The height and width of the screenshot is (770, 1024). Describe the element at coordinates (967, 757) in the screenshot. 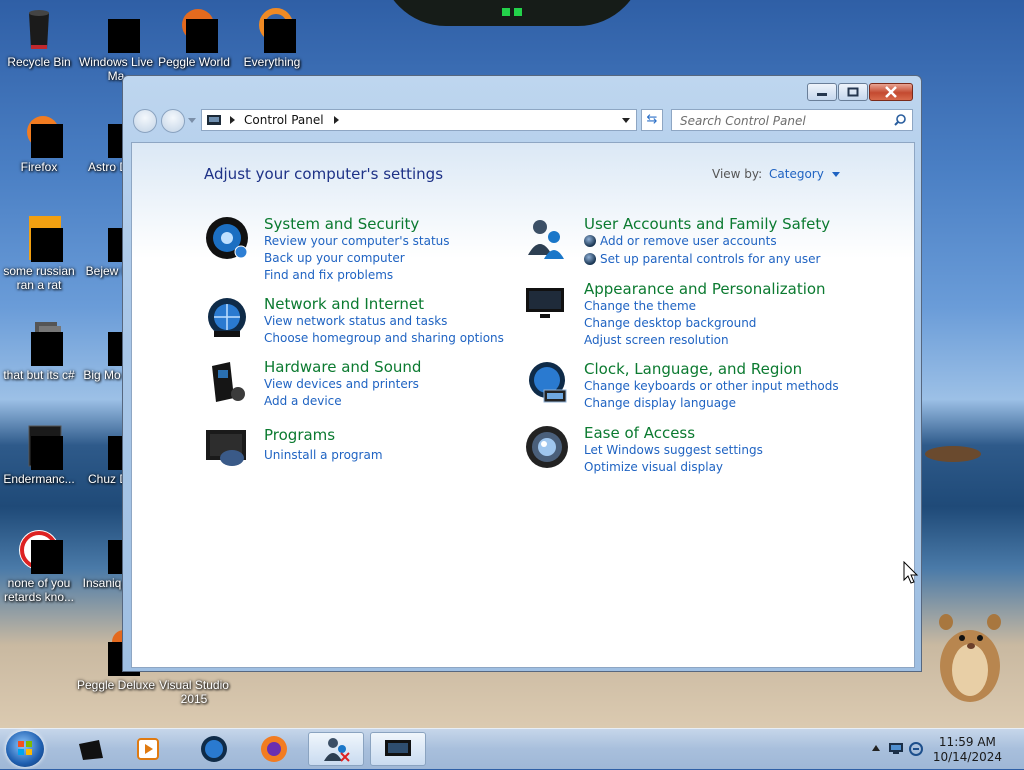

I see `clock-date: 10/14/2024` at that location.